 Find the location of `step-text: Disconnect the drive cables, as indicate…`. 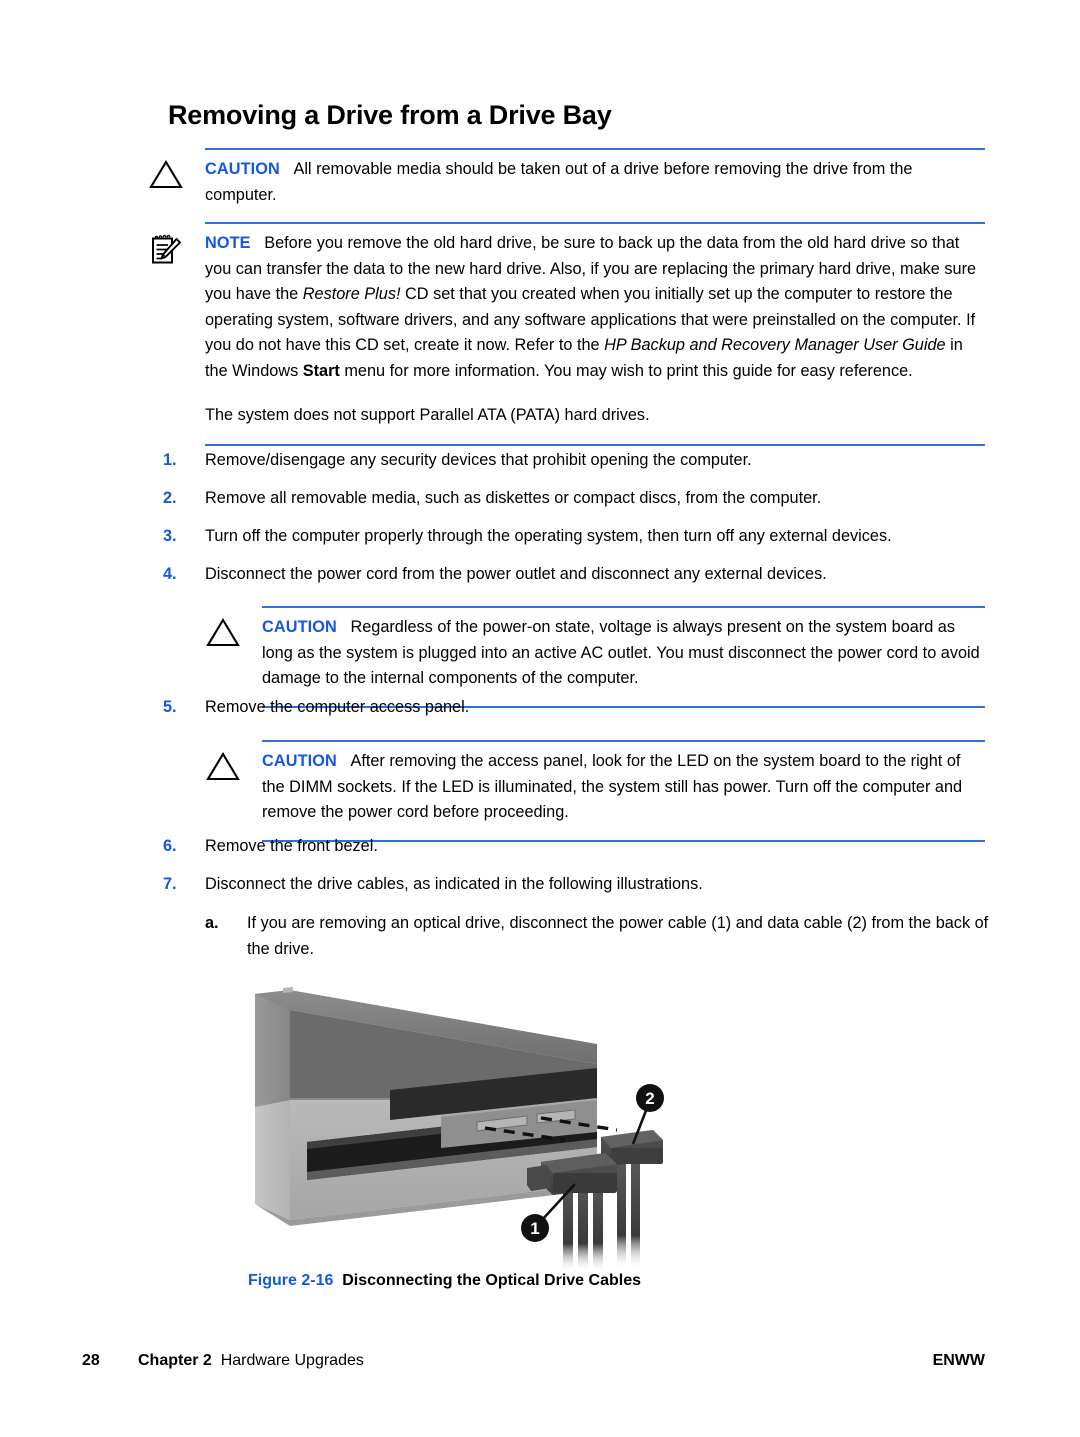

step-text: Disconnect the drive cables, as indicate… is located at coordinates (454, 884).